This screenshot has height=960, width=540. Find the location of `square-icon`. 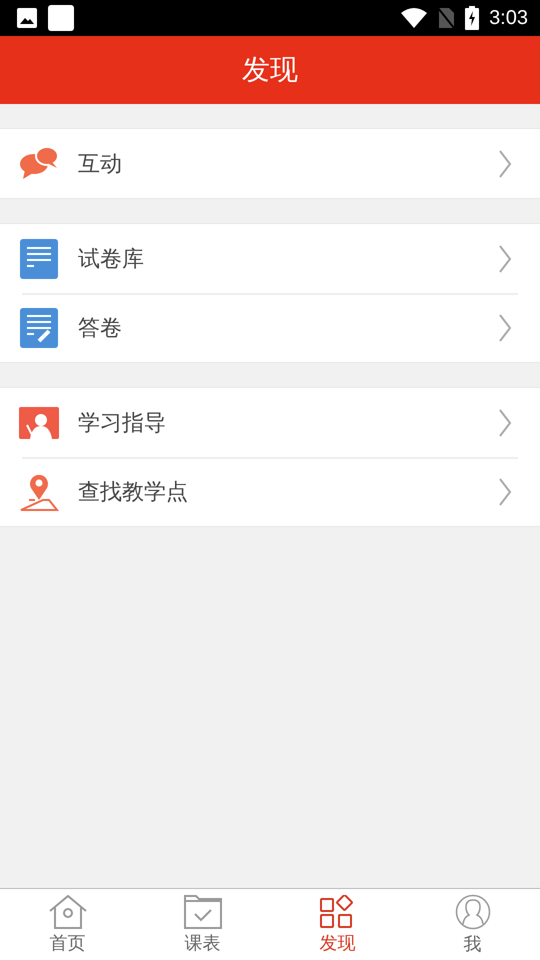

square-icon is located at coordinates (61, 18).